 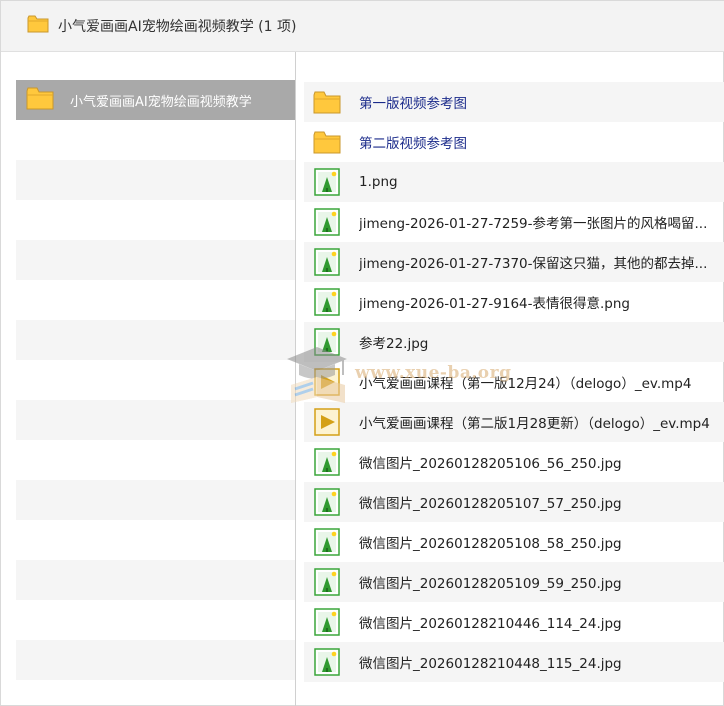 I want to click on file-list-item: 1.png, so click(x=514, y=182).